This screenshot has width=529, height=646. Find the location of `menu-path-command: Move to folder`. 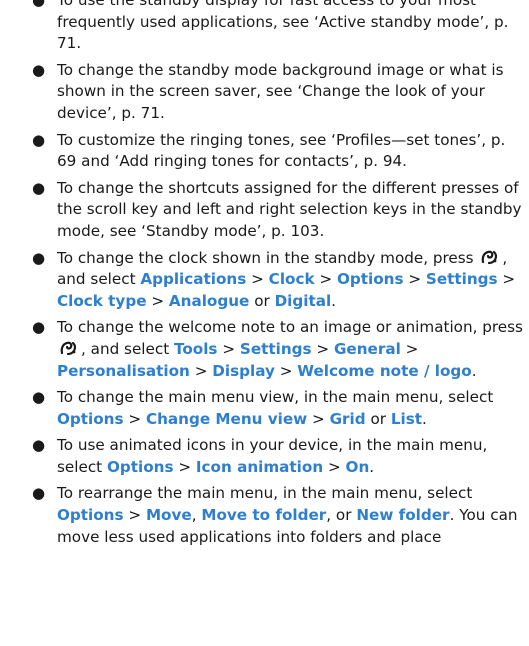

menu-path-command: Move to folder is located at coordinates (264, 515).